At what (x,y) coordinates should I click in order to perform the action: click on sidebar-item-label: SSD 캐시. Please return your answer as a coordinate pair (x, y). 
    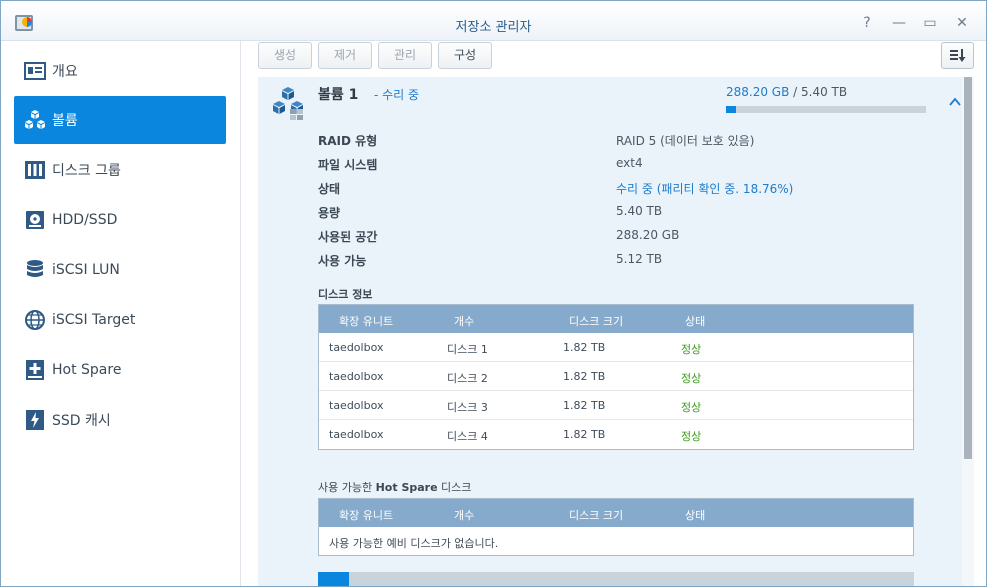
    Looking at the image, I should click on (81, 421).